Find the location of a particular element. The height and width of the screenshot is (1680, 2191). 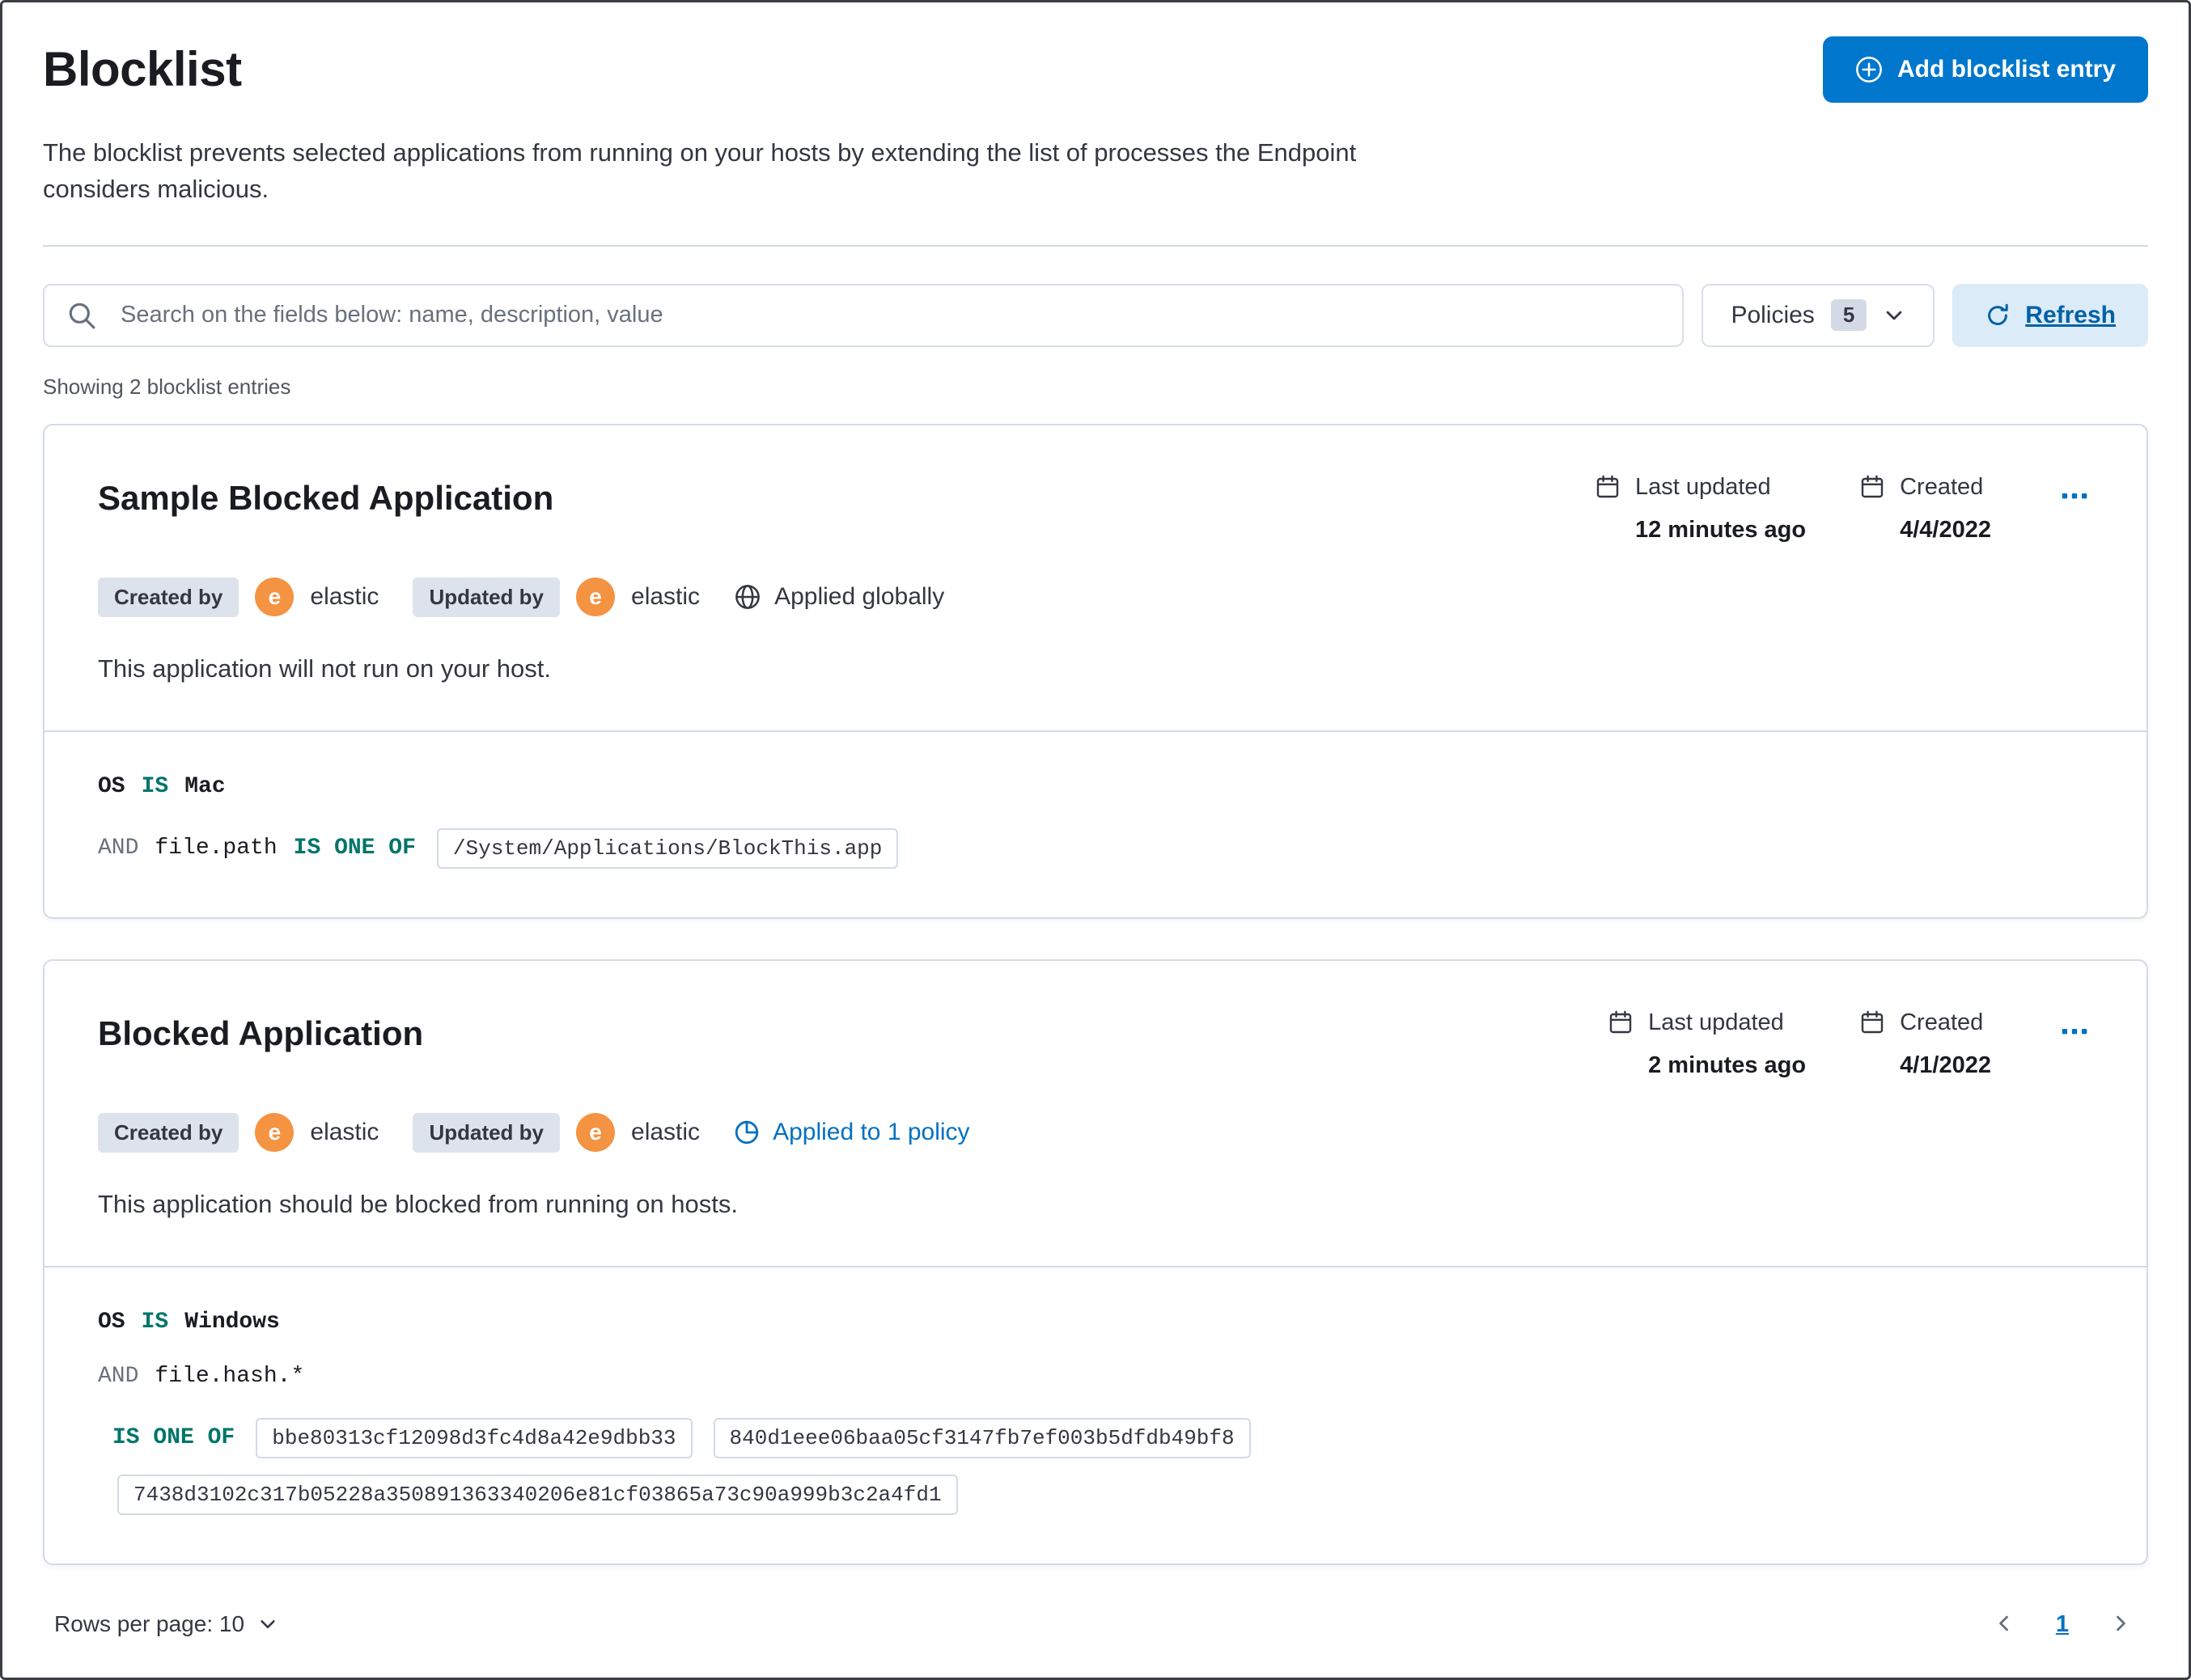

pagination: 1 is located at coordinates (2062, 1624).